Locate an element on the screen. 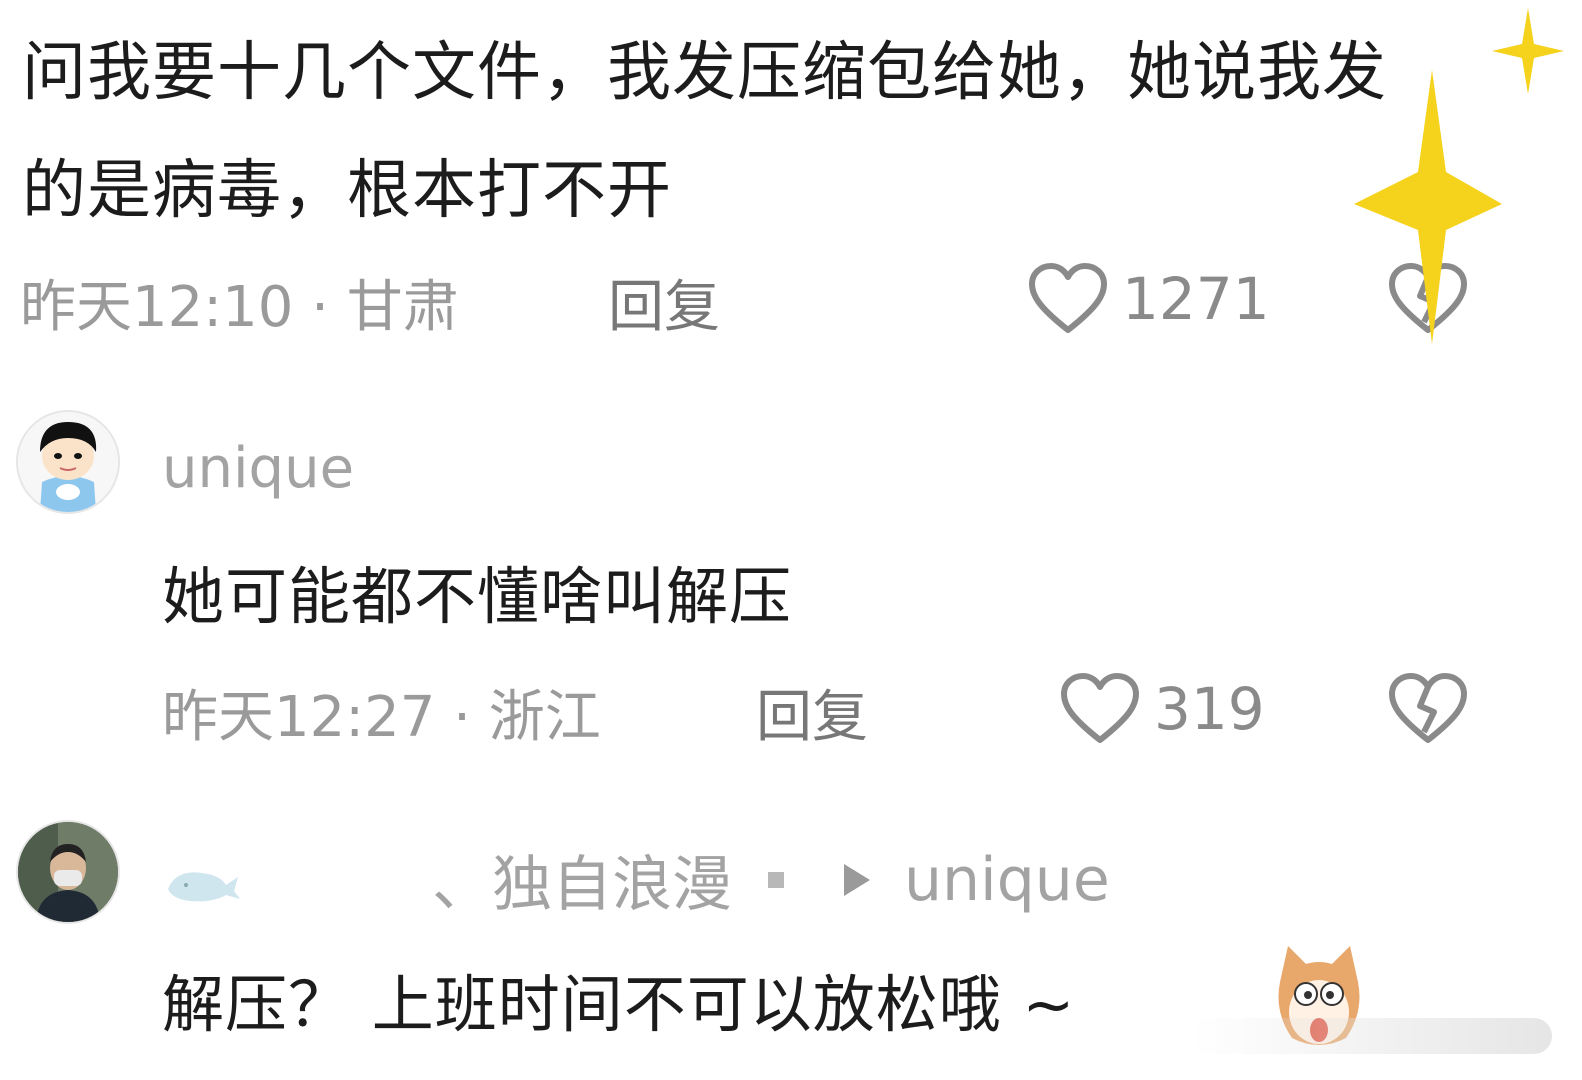 The width and height of the screenshot is (1582, 1080). like-button: 319 is located at coordinates (1162, 709).